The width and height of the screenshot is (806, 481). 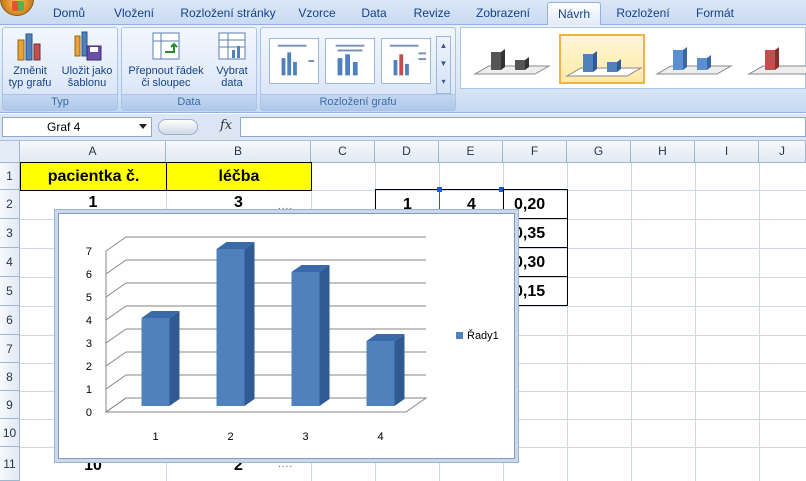 I want to click on tab-format: Formát, so click(x=715, y=14).